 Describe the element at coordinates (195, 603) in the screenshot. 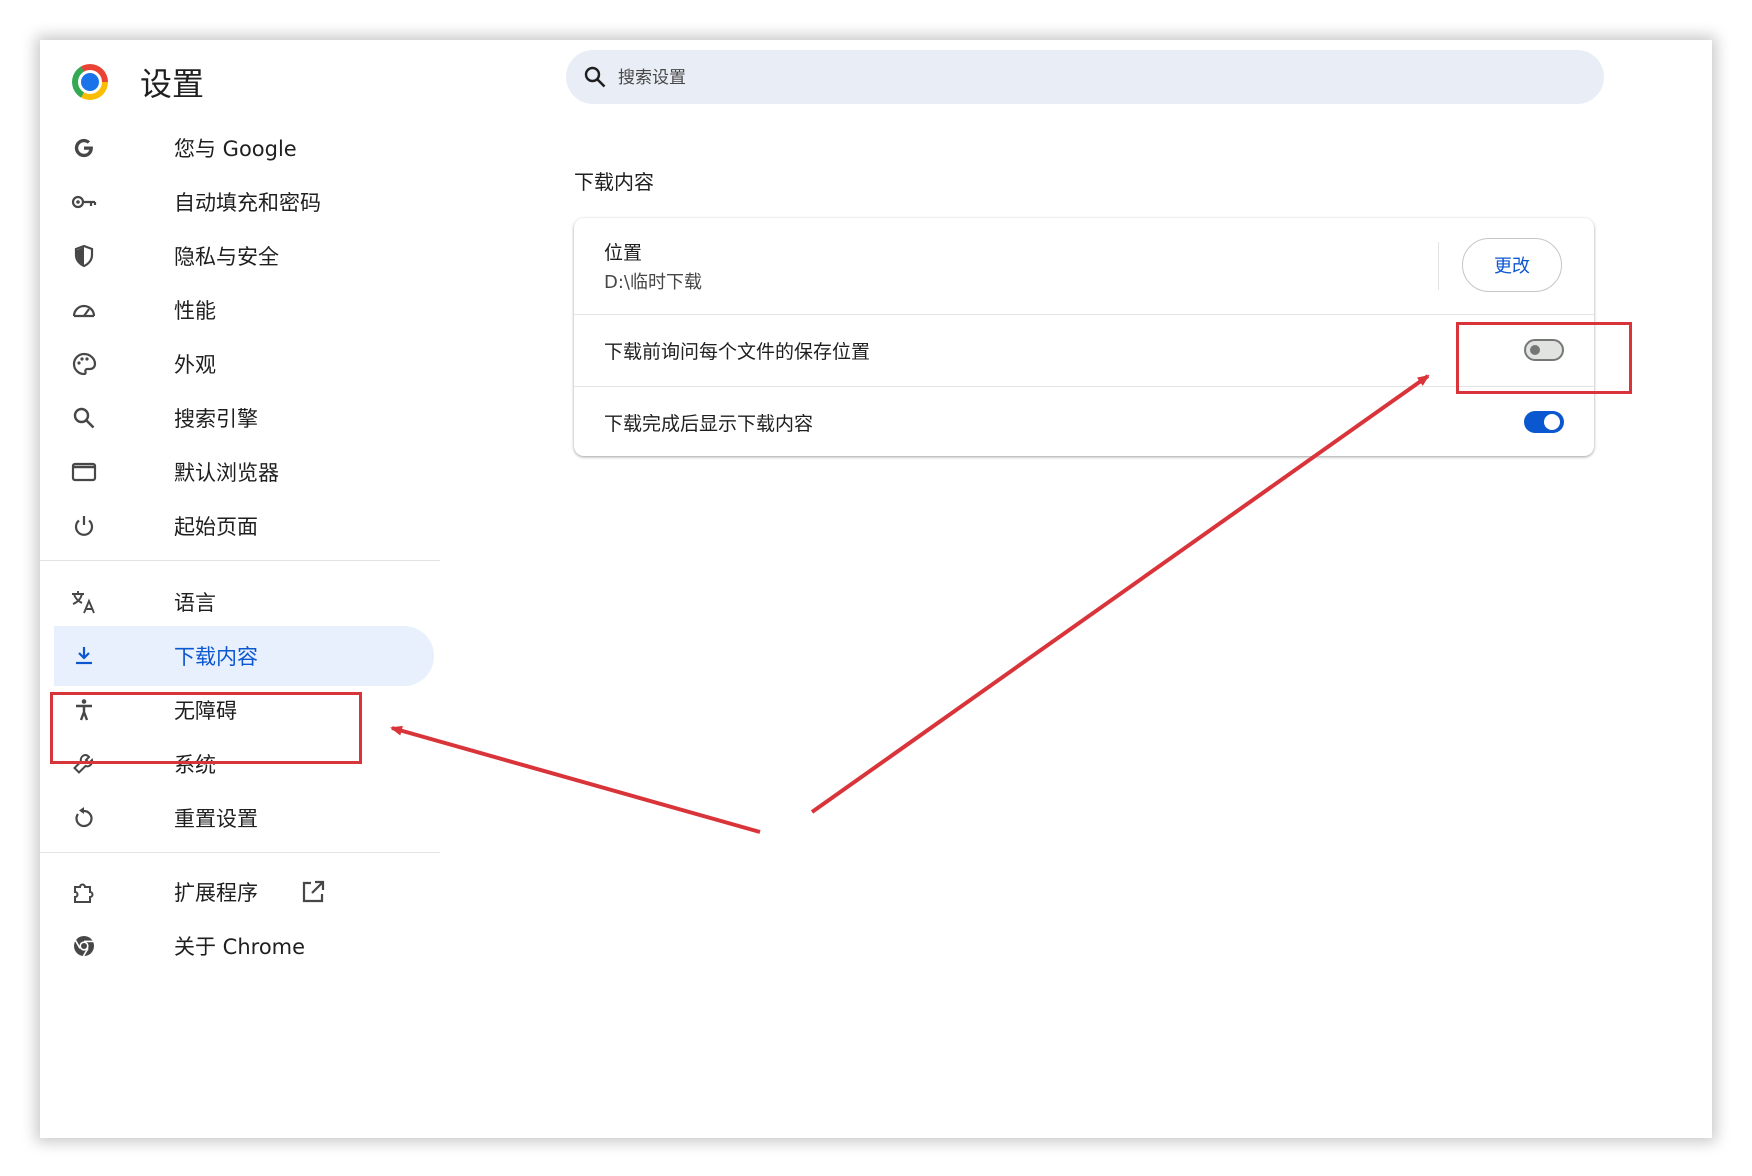

I see `sidebar-item-label: 语言` at that location.